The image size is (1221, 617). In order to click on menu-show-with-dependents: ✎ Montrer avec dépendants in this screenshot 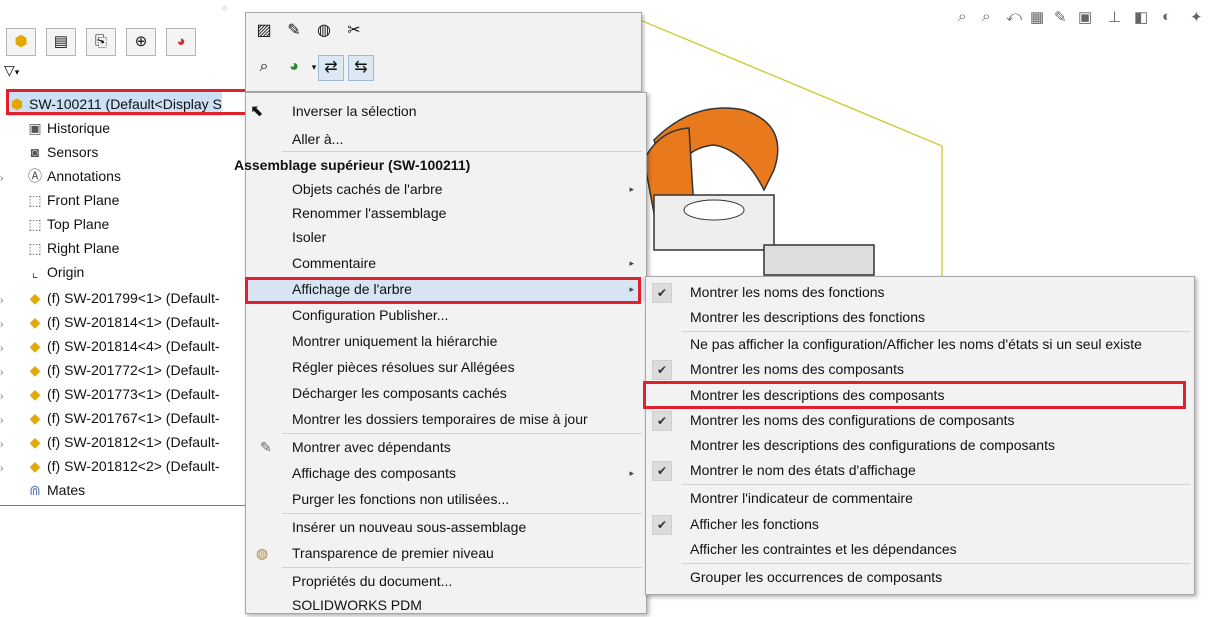, I will do `click(446, 447)`.